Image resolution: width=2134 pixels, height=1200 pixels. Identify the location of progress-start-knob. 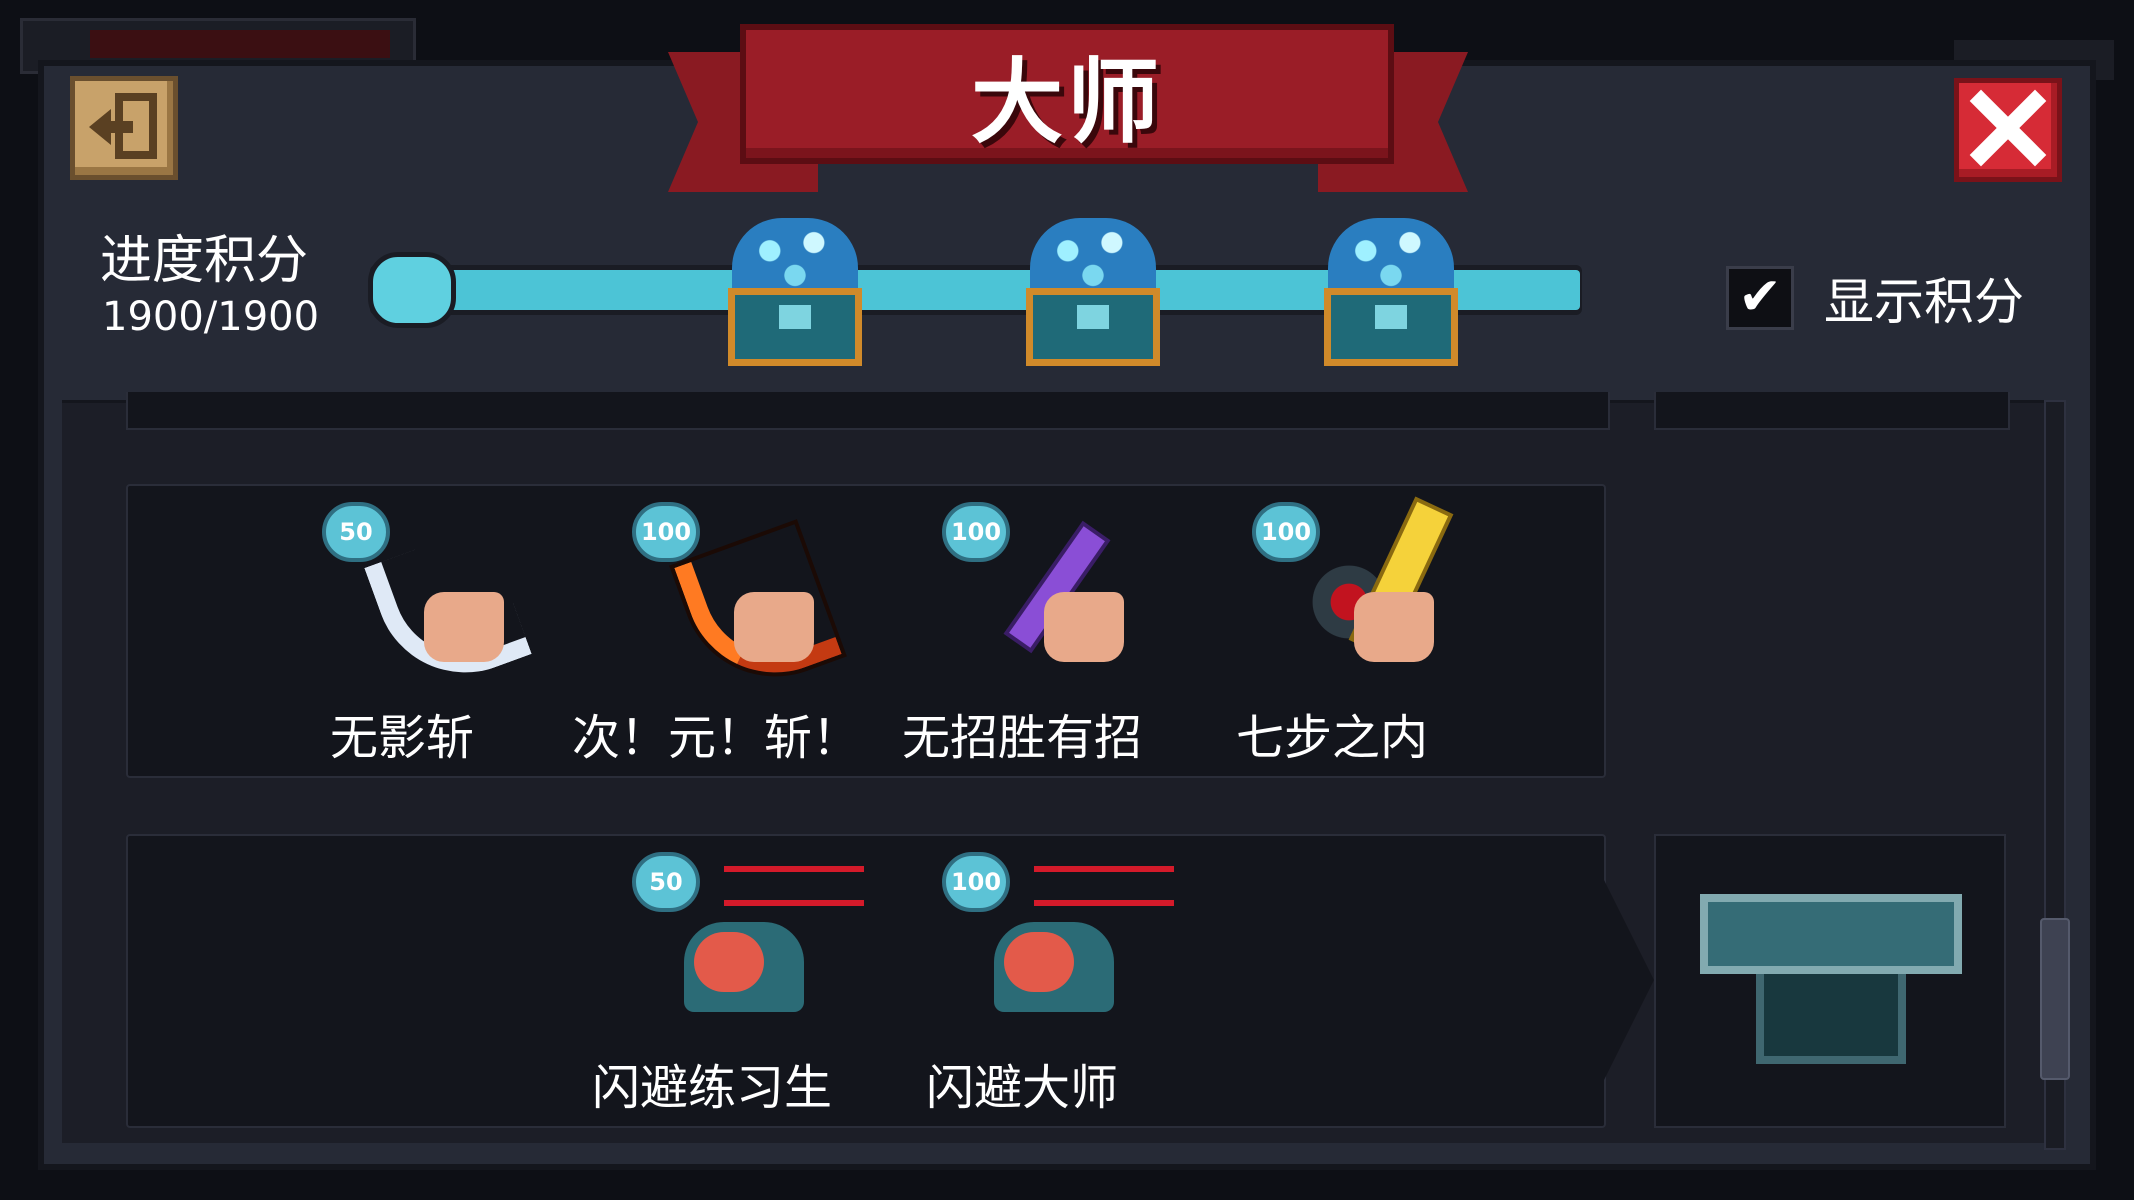
(412, 290).